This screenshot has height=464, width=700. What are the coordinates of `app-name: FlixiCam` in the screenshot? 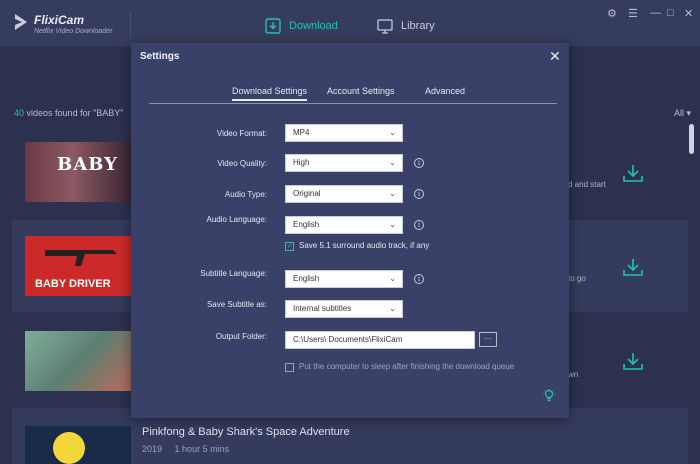 It's located at (59, 20).